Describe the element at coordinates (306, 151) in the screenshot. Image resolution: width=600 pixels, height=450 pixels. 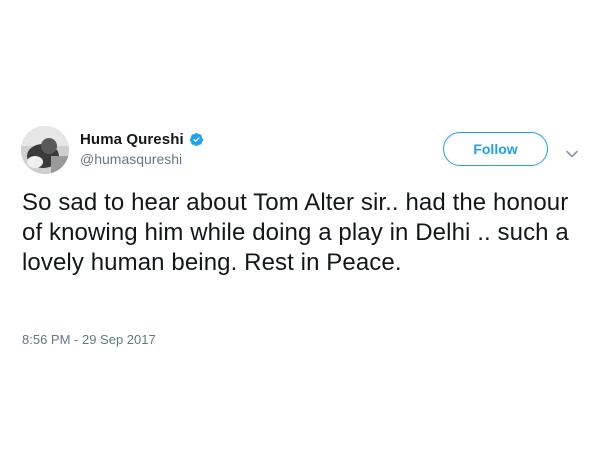
I see `tweet-header: Huma Qureshi @humasqureshi Follow` at that location.